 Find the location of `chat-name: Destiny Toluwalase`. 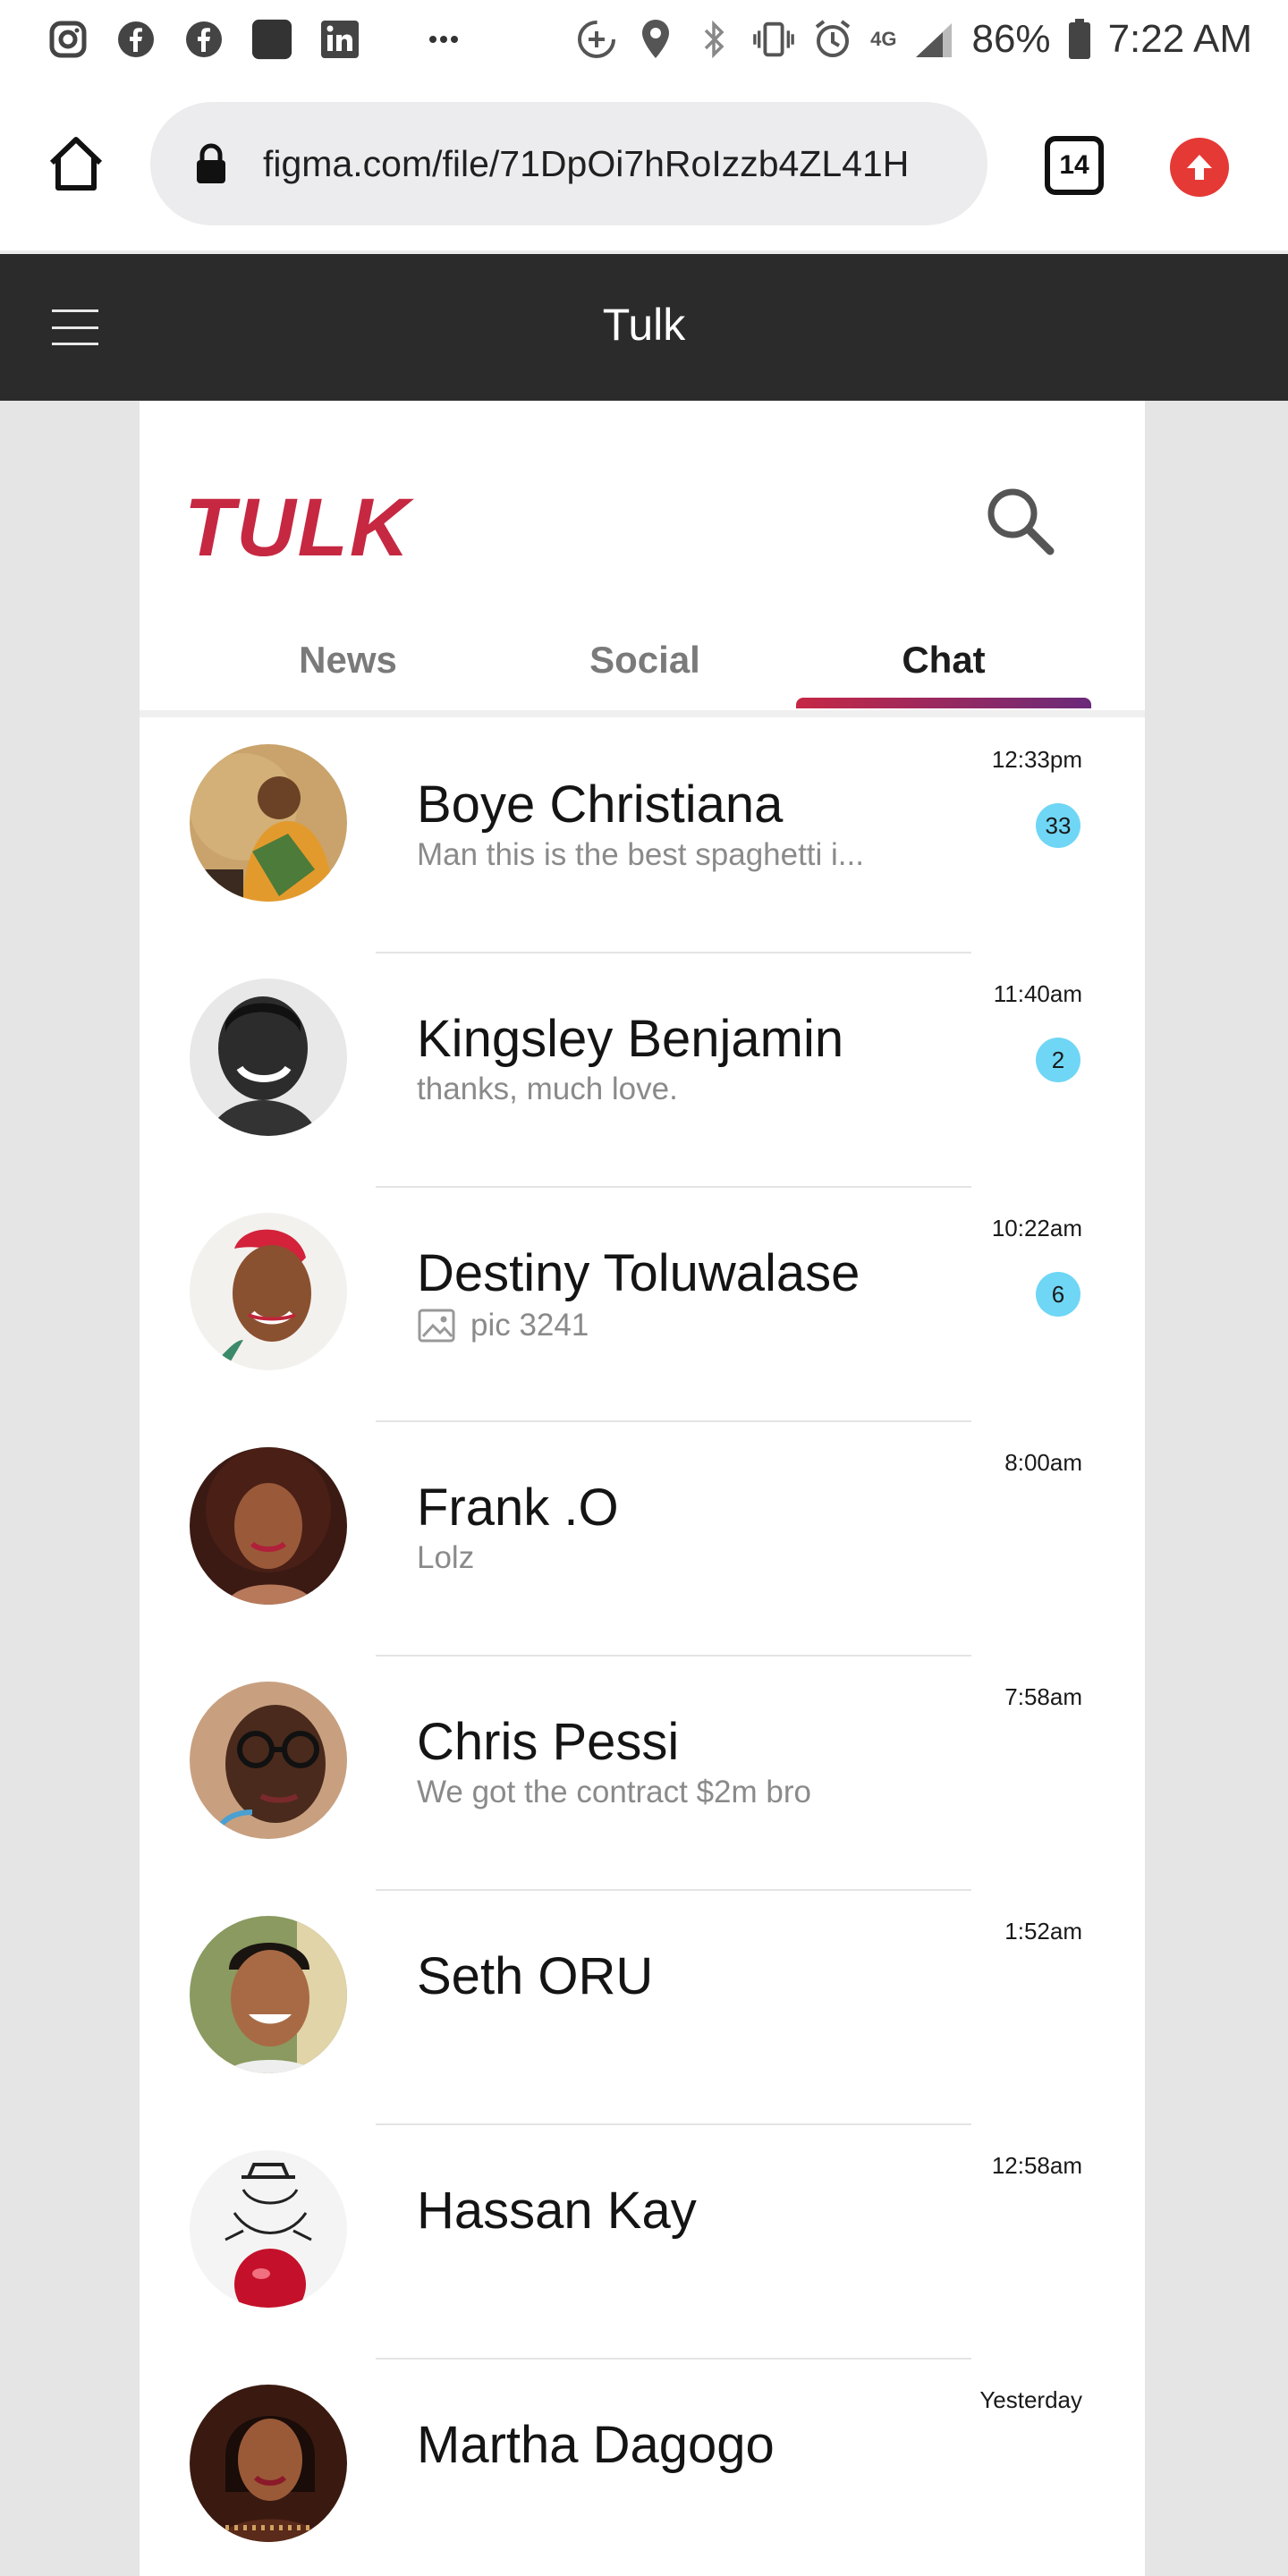

chat-name: Destiny Toluwalase is located at coordinates (638, 1273).